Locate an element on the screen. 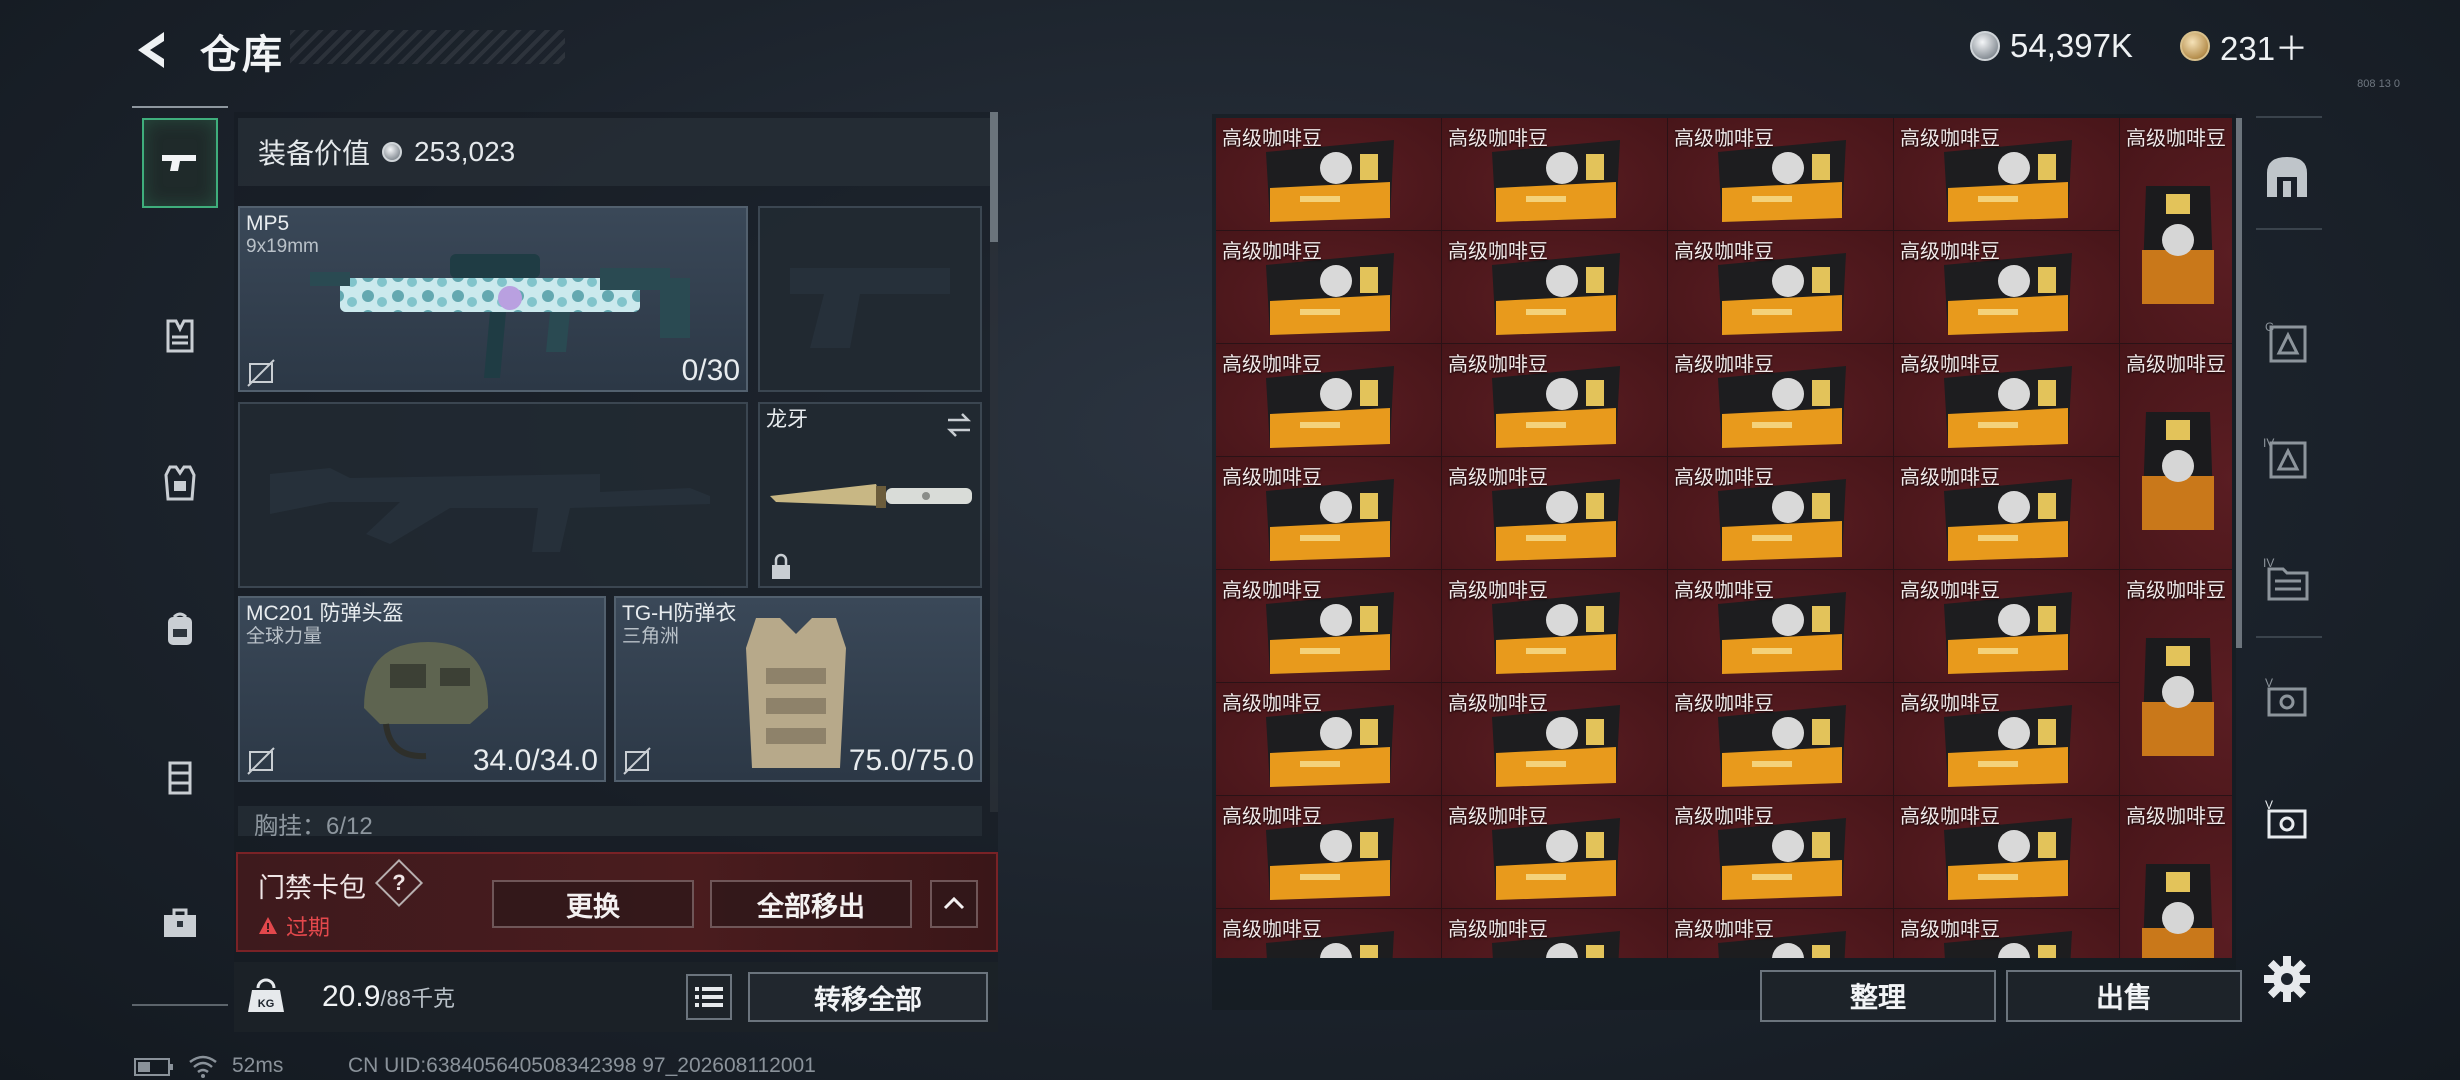 This screenshot has width=2460, height=1080. replace-button: 更换 is located at coordinates (593, 904).